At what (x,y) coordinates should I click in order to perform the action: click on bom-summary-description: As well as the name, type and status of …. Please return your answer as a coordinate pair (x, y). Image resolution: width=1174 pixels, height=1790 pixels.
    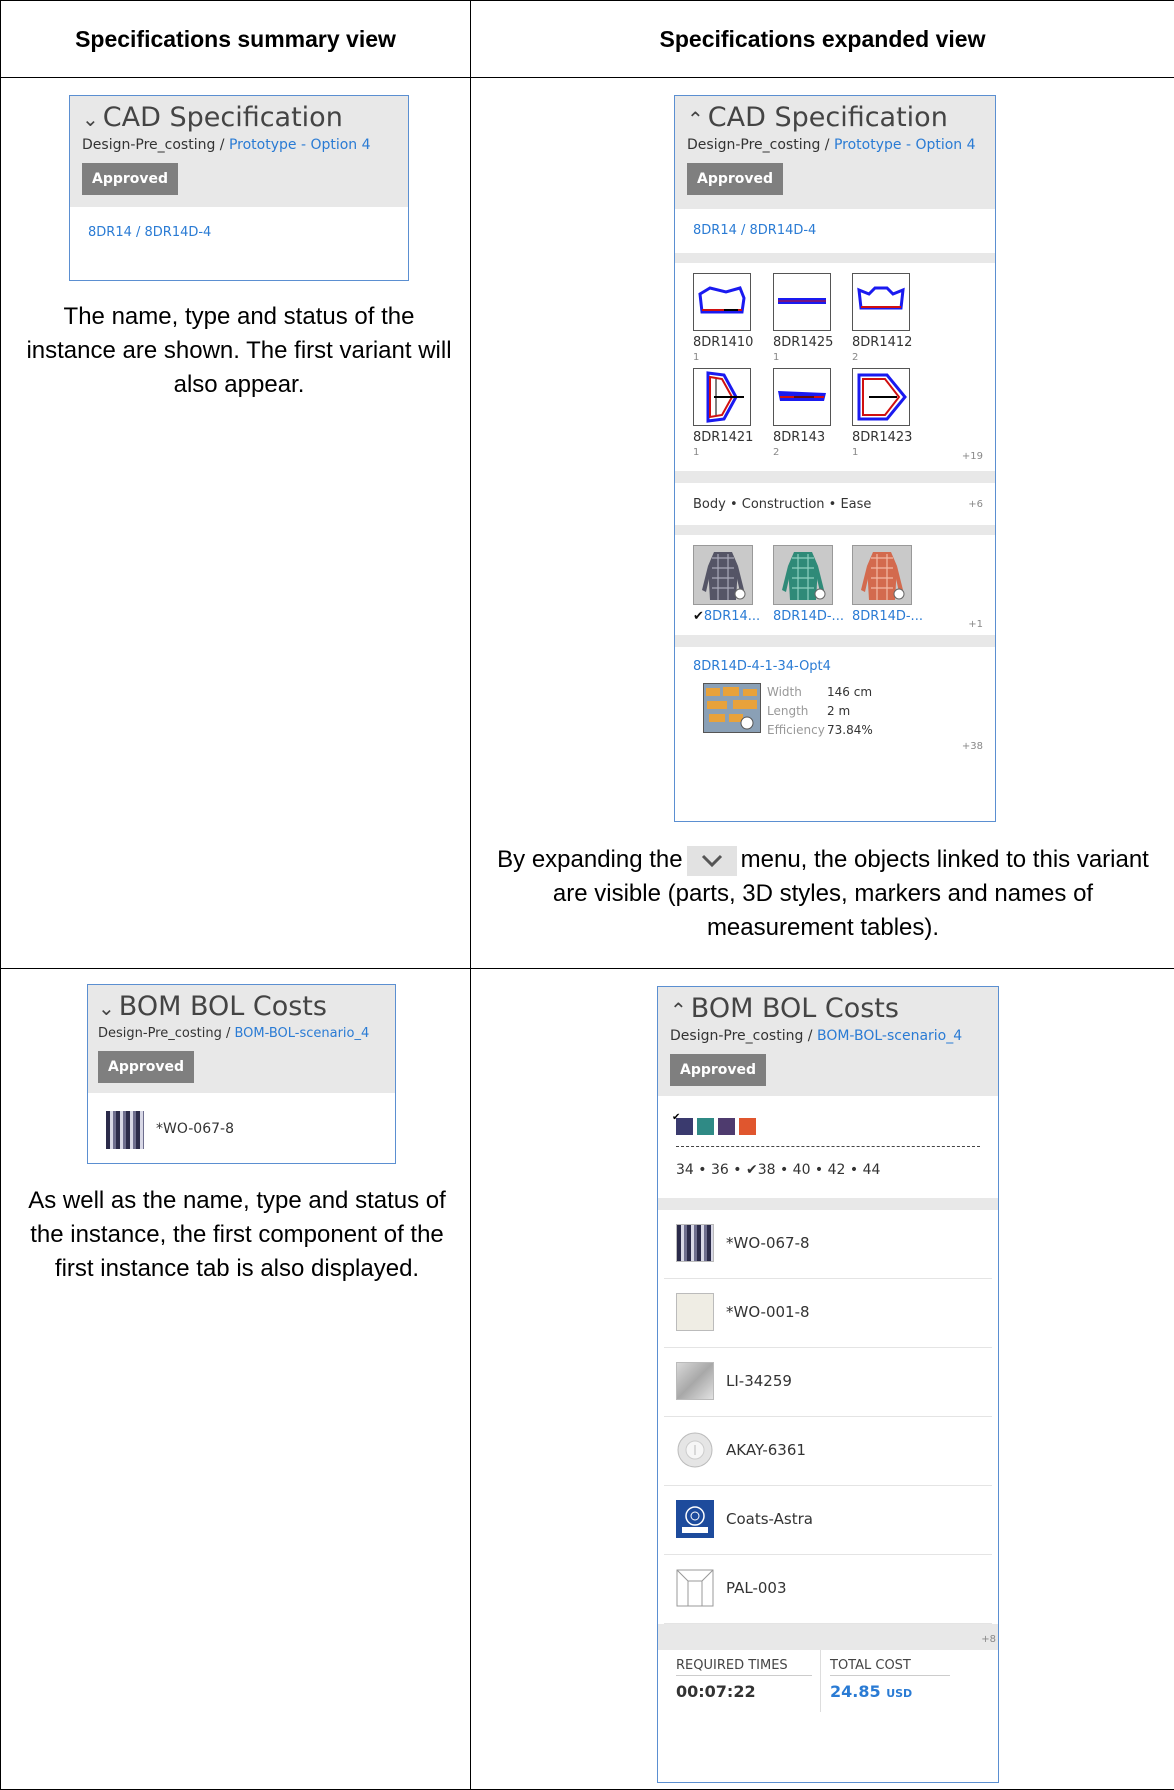
    Looking at the image, I should click on (237, 1235).